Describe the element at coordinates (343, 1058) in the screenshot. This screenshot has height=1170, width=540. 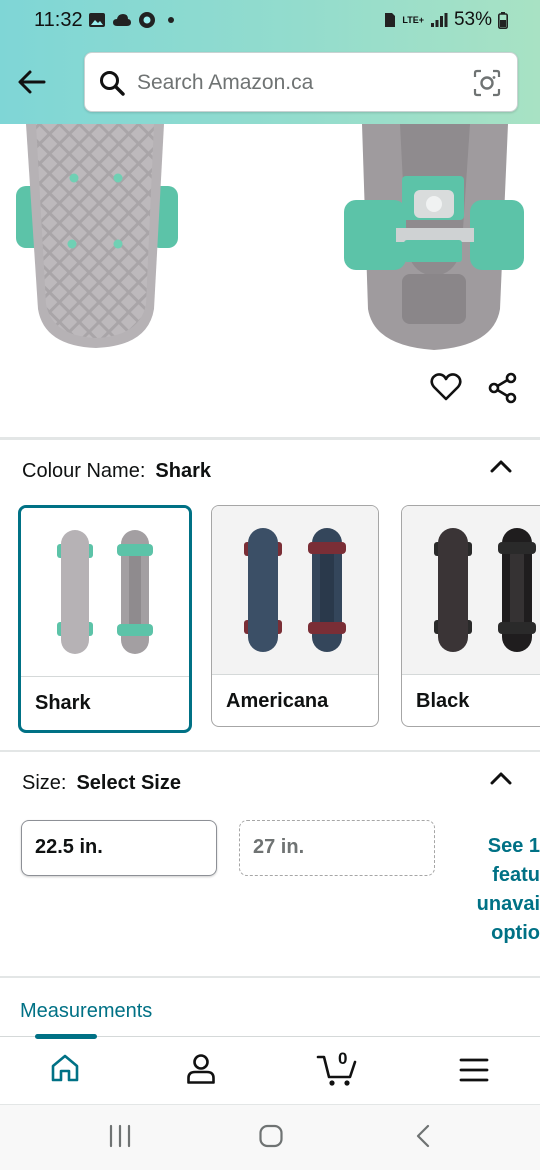
I see `cart-count: 0` at that location.